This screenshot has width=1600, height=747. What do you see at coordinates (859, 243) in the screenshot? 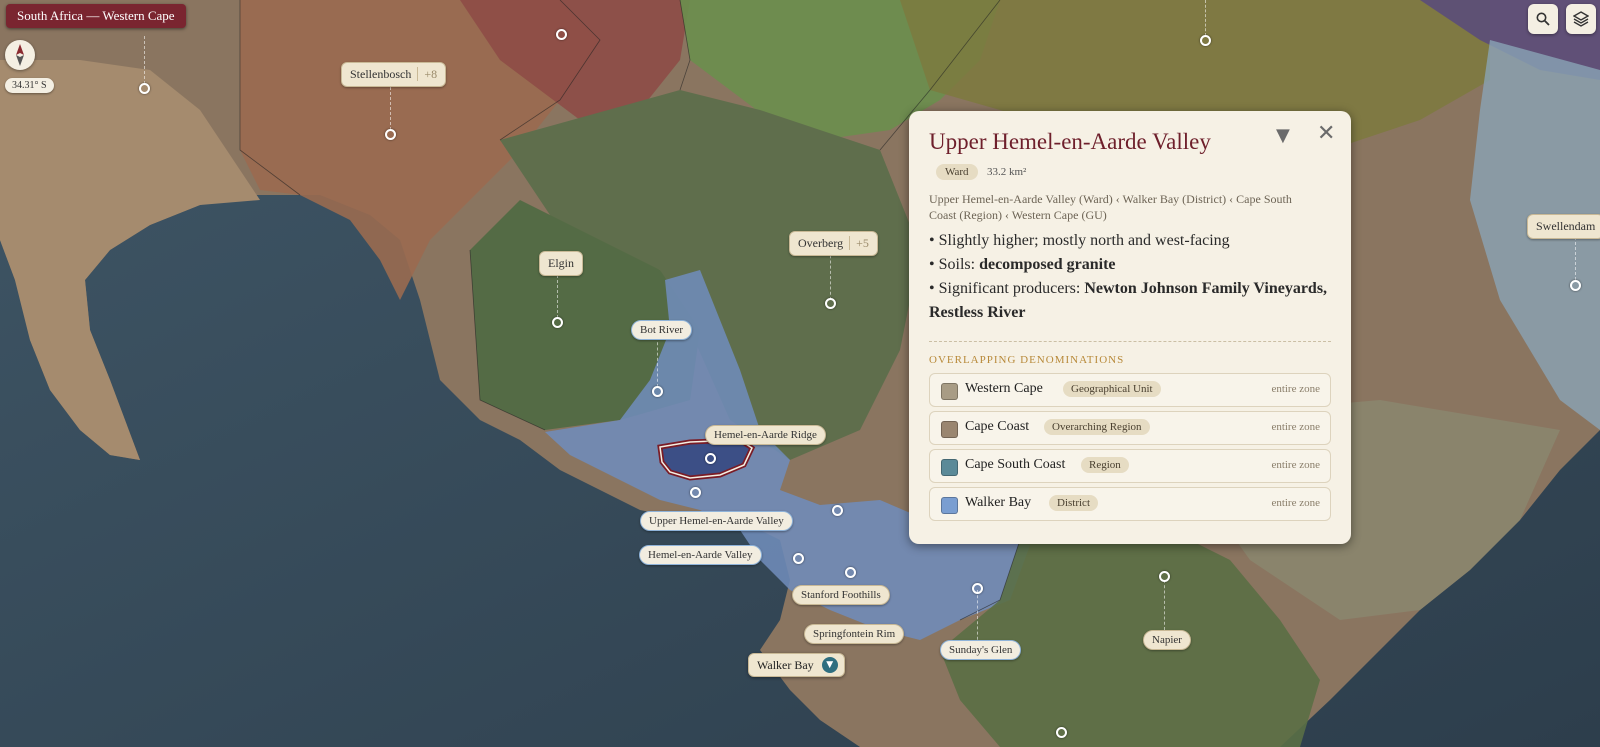
I see `label-overberg-more: +5` at bounding box center [859, 243].